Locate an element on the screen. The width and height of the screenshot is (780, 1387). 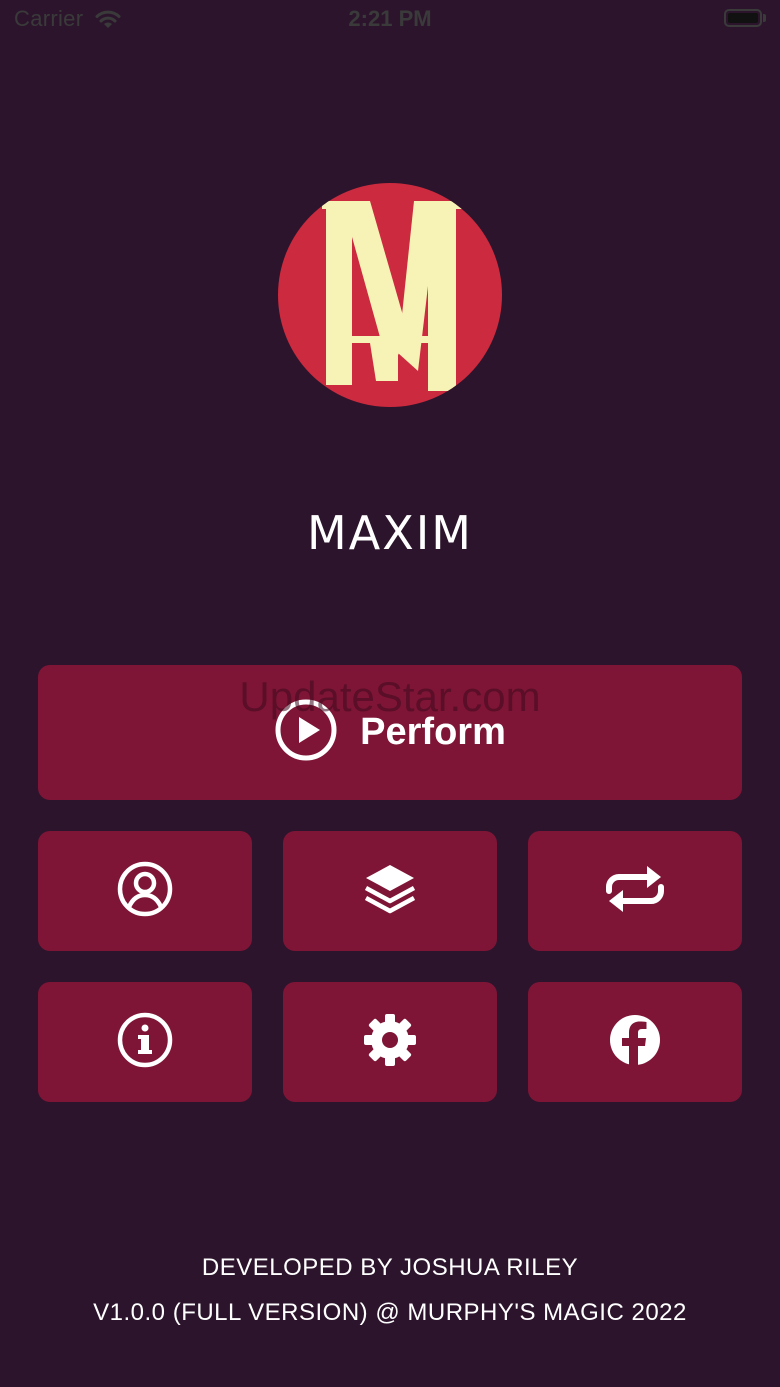
repeat-icon is located at coordinates (635, 891).